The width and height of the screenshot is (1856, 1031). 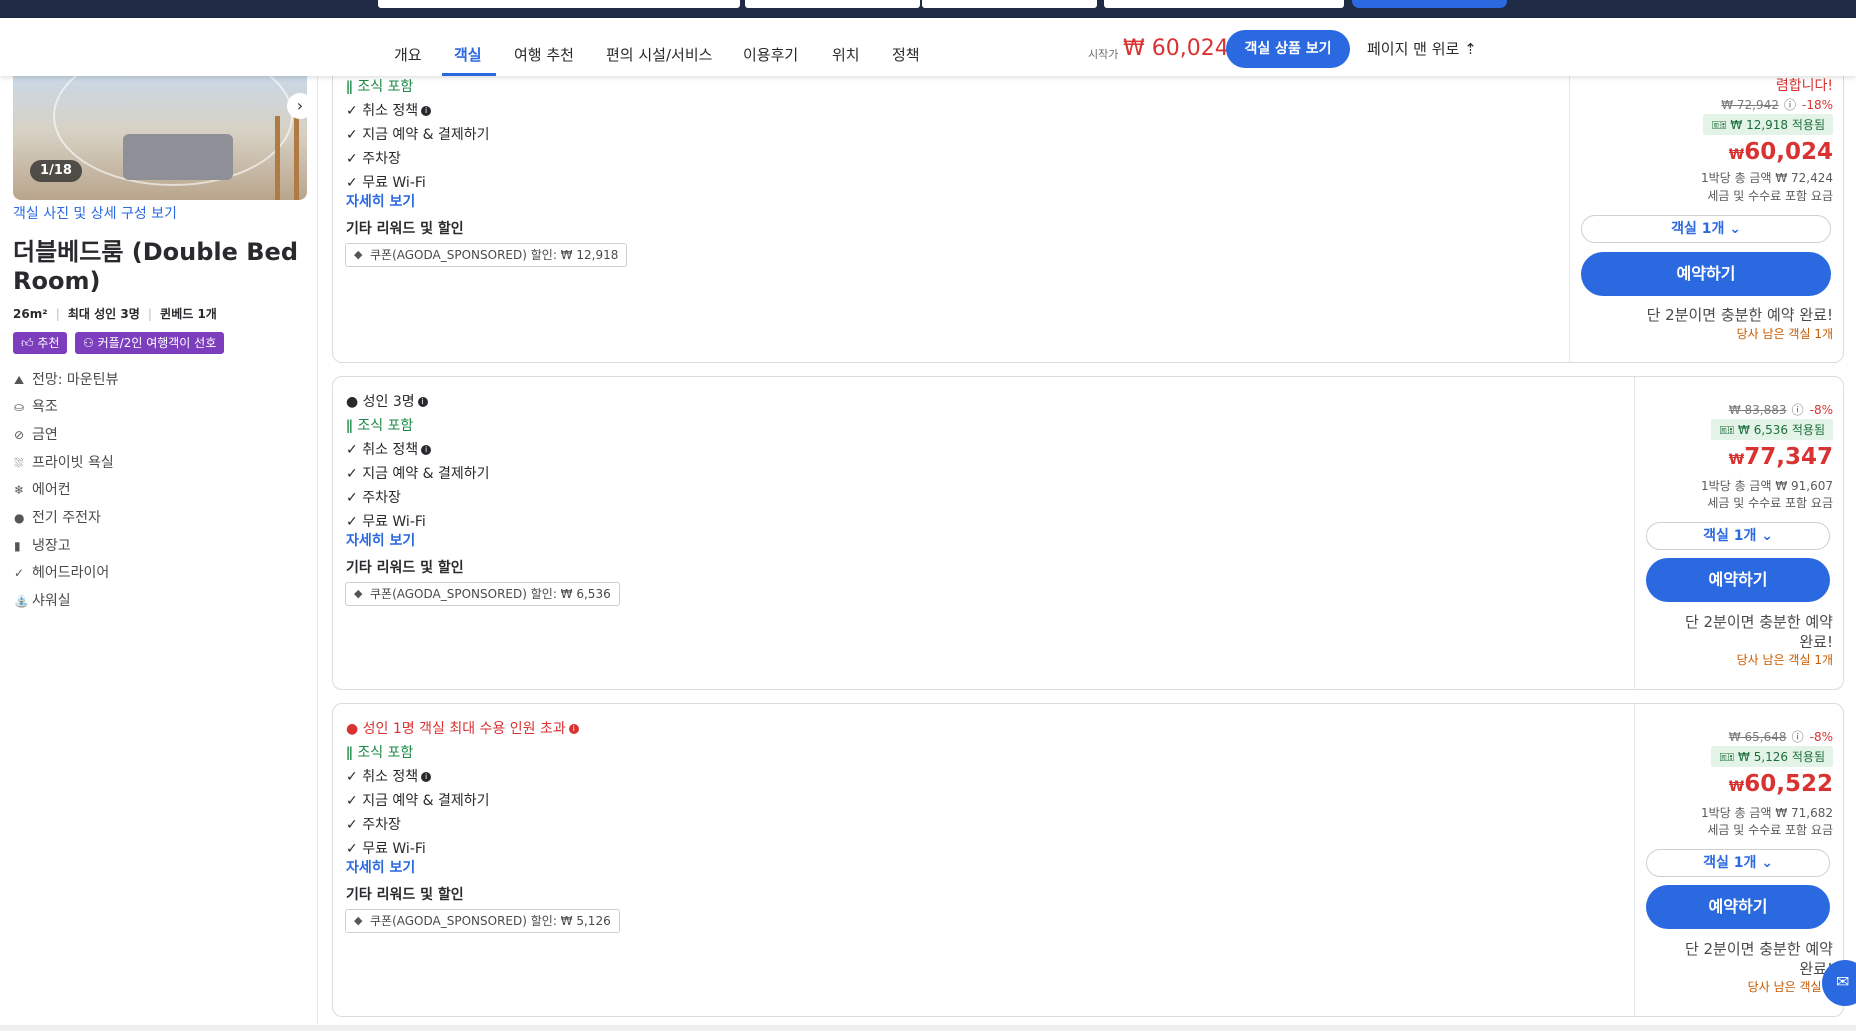 I want to click on search-button, so click(x=1429, y=4).